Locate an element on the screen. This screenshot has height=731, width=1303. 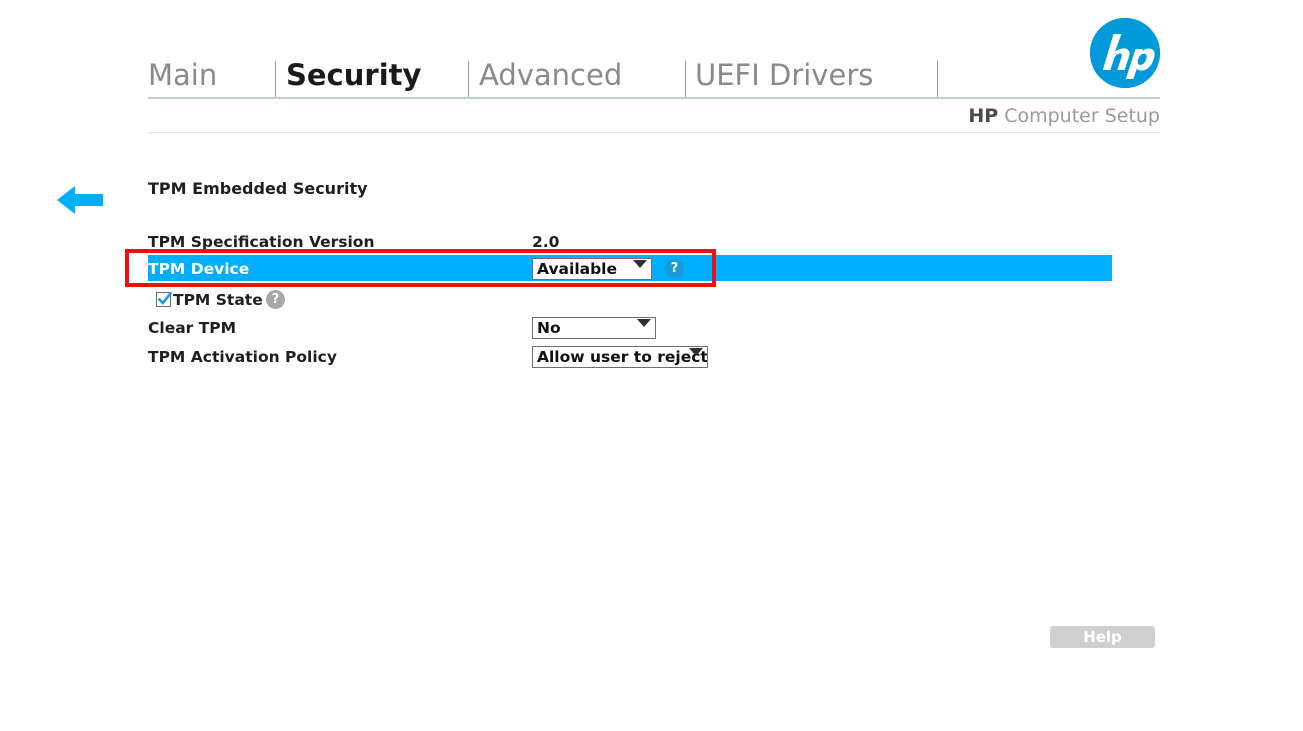
tabbar-underline is located at coordinates (654, 98).